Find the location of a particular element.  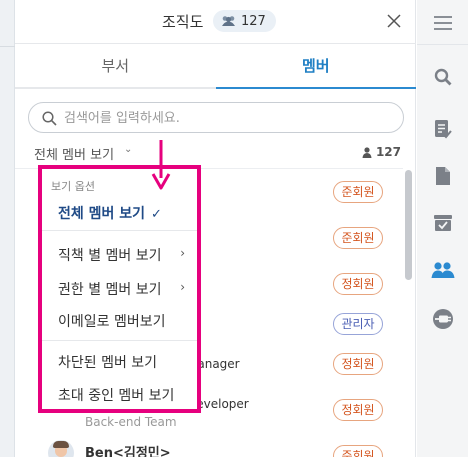

view-bar: 전체 멤버 보기 ⌄ 127 is located at coordinates (215, 153).